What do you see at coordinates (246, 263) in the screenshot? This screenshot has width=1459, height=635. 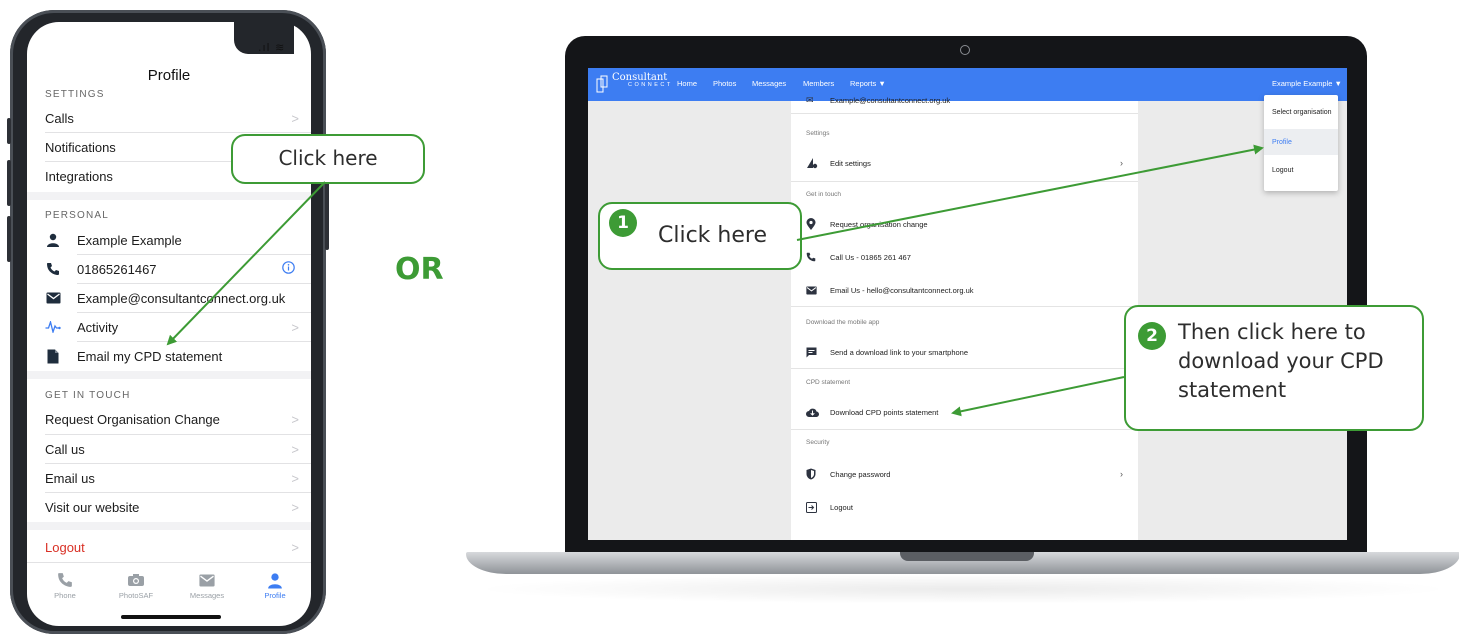 I see `arrow-phone` at bounding box center [246, 263].